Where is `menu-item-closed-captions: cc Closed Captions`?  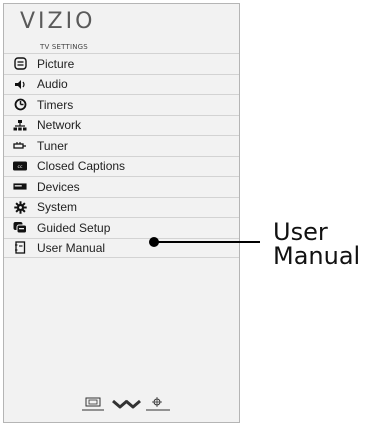
menu-item-closed-captions: cc Closed Captions is located at coordinates (121, 166).